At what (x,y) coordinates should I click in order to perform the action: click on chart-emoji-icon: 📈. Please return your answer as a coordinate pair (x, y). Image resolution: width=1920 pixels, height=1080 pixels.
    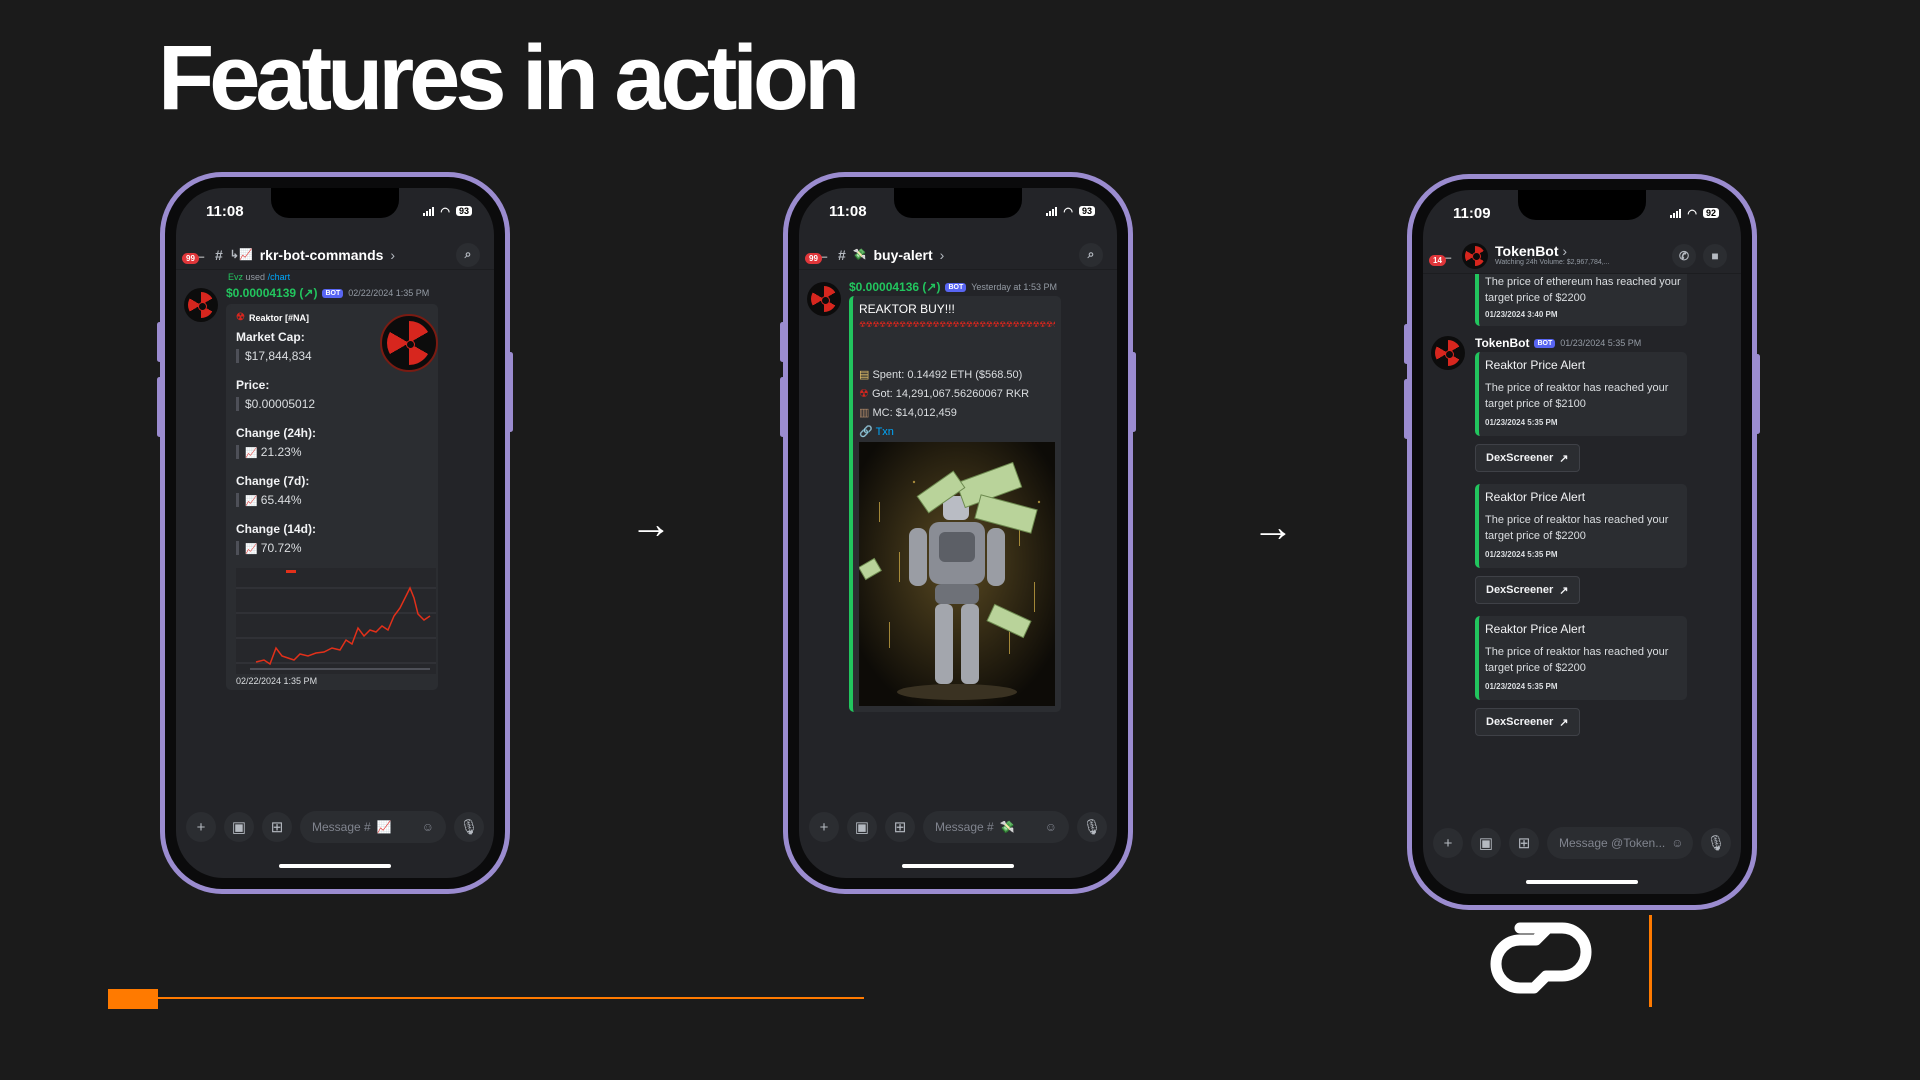
    Looking at the image, I should click on (384, 827).